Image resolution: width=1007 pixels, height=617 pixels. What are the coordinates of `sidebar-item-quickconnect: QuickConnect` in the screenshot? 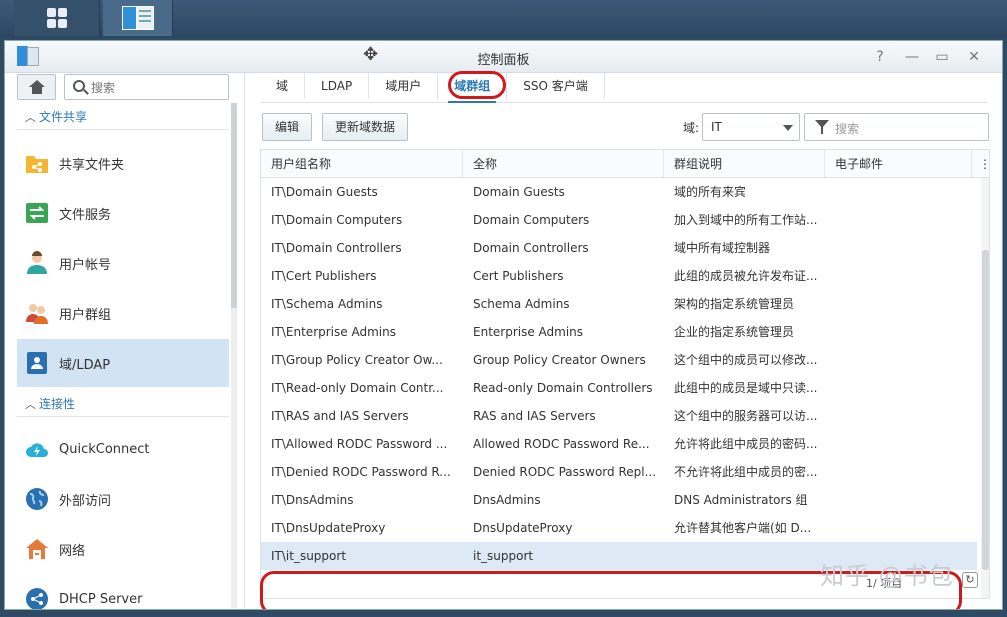 It's located at (123, 449).